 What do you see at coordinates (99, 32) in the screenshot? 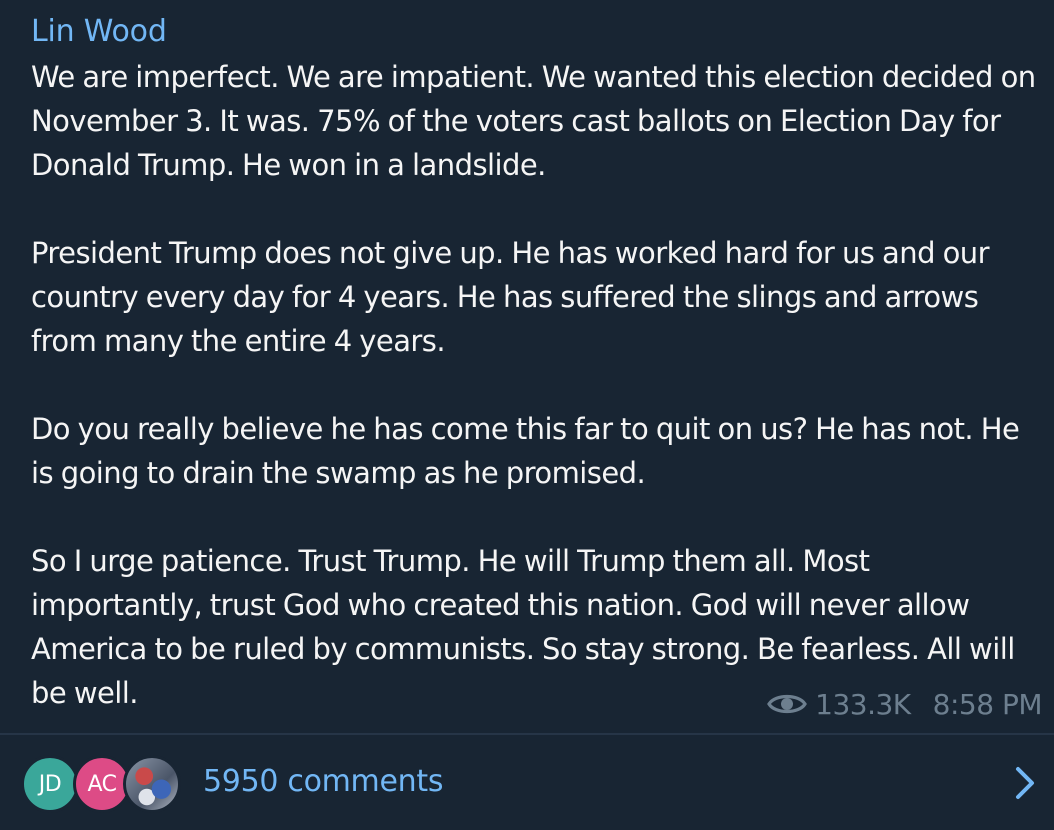
I see `author-name: Lin Wood` at bounding box center [99, 32].